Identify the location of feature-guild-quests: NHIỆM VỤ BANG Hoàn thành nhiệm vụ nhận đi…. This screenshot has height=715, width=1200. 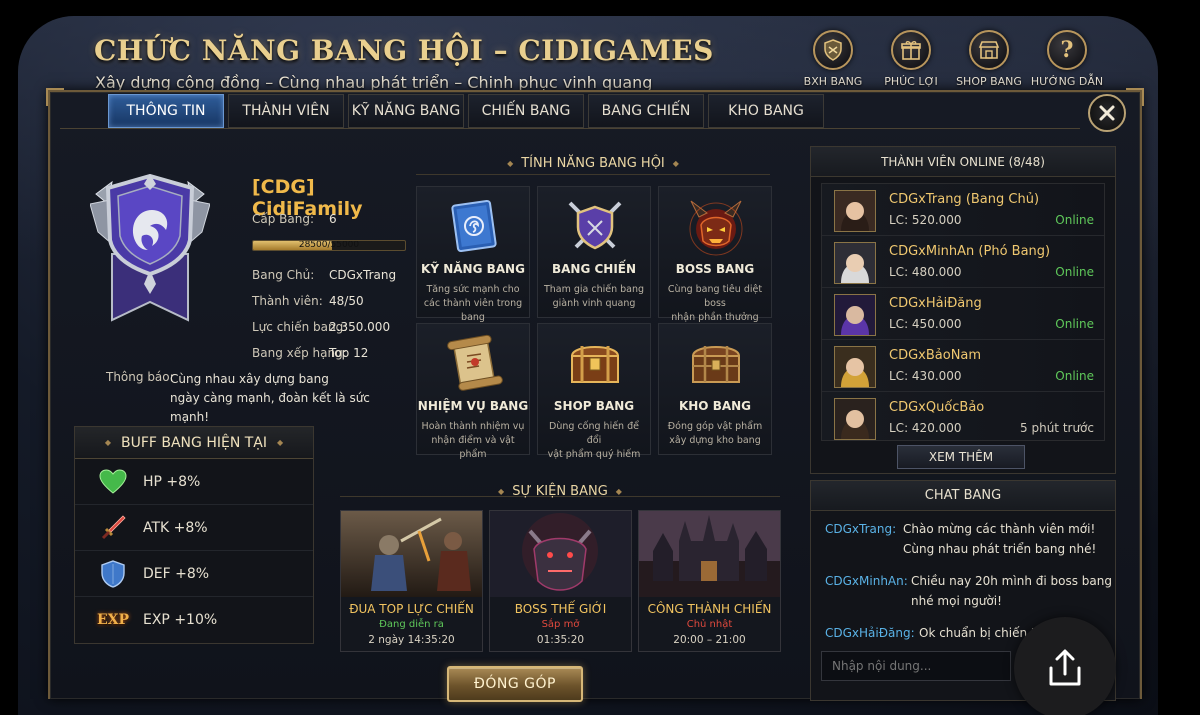
(473, 391).